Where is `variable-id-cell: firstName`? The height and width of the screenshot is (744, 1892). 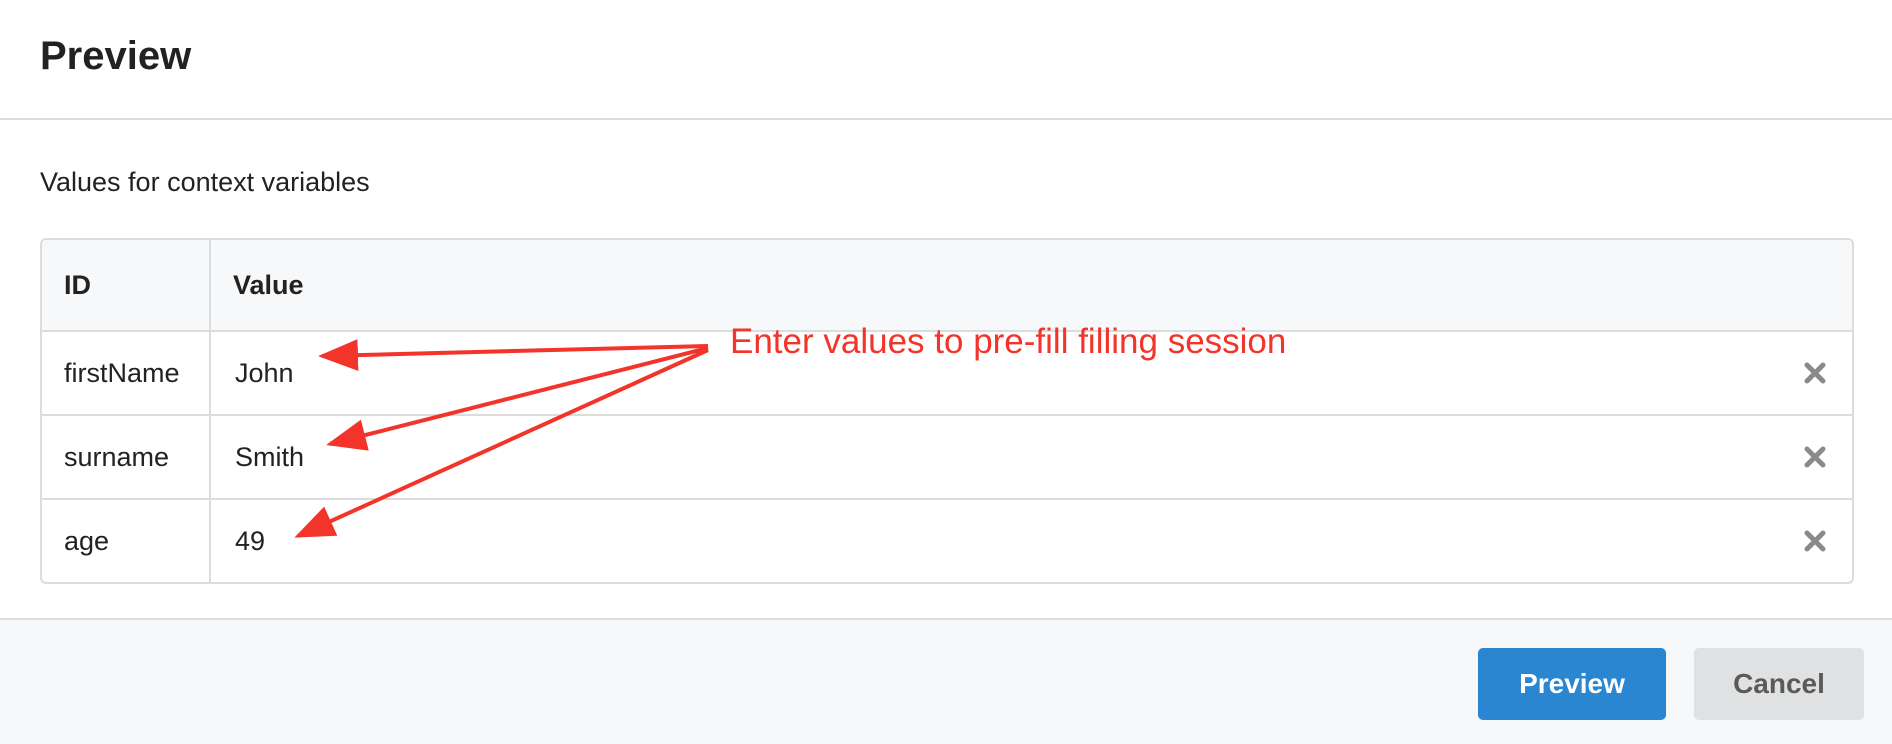 variable-id-cell: firstName is located at coordinates (126, 373).